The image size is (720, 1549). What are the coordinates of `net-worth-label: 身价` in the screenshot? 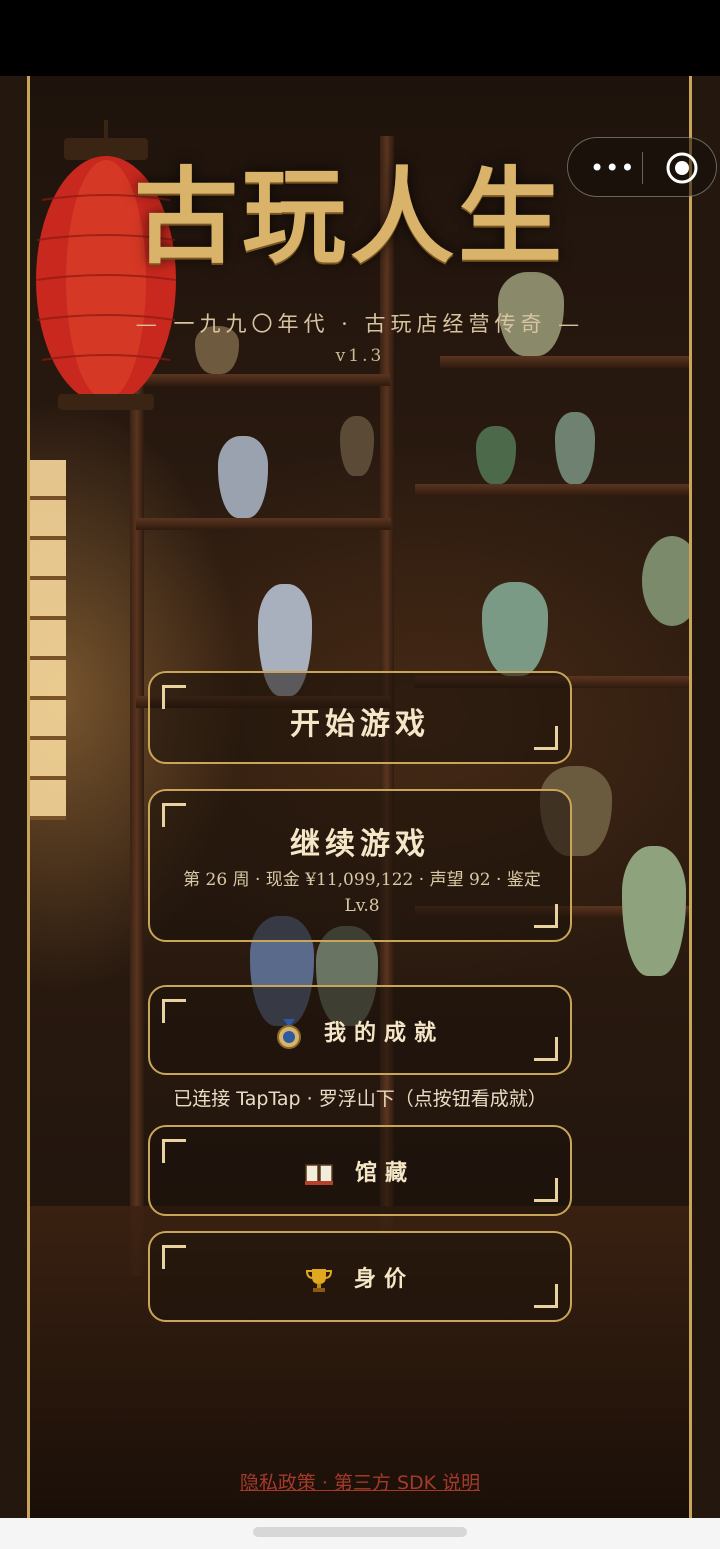 It's located at (383, 1279).